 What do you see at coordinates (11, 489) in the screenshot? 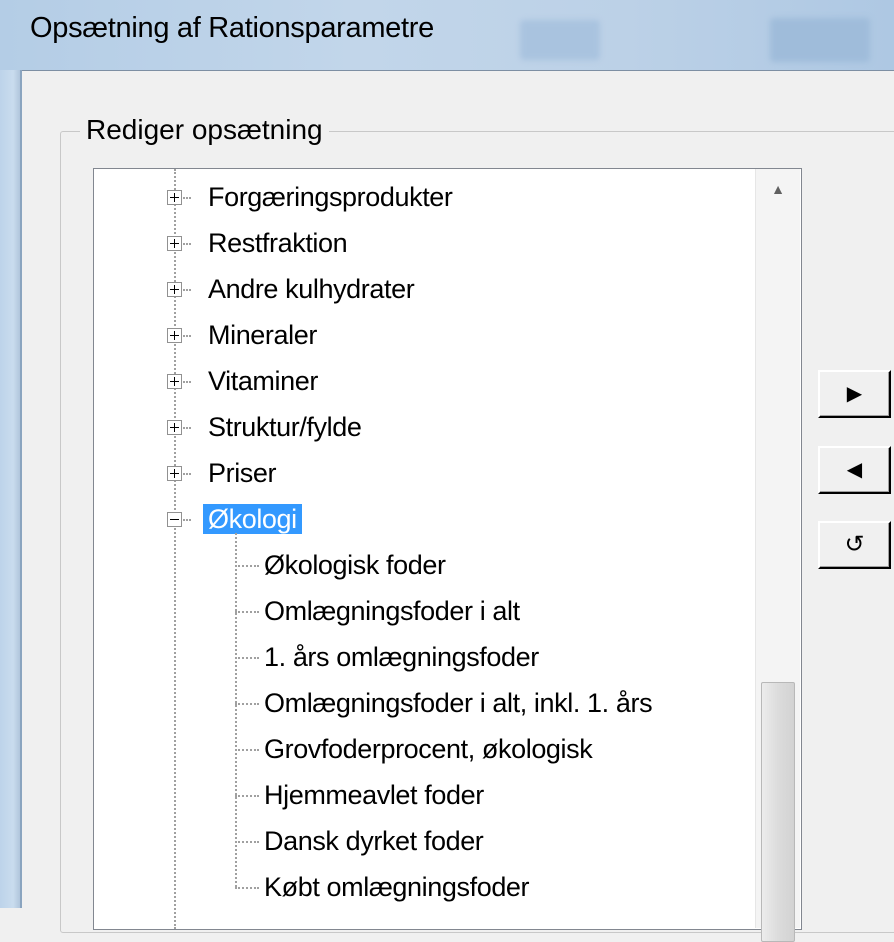
I see `window-frame-left` at bounding box center [11, 489].